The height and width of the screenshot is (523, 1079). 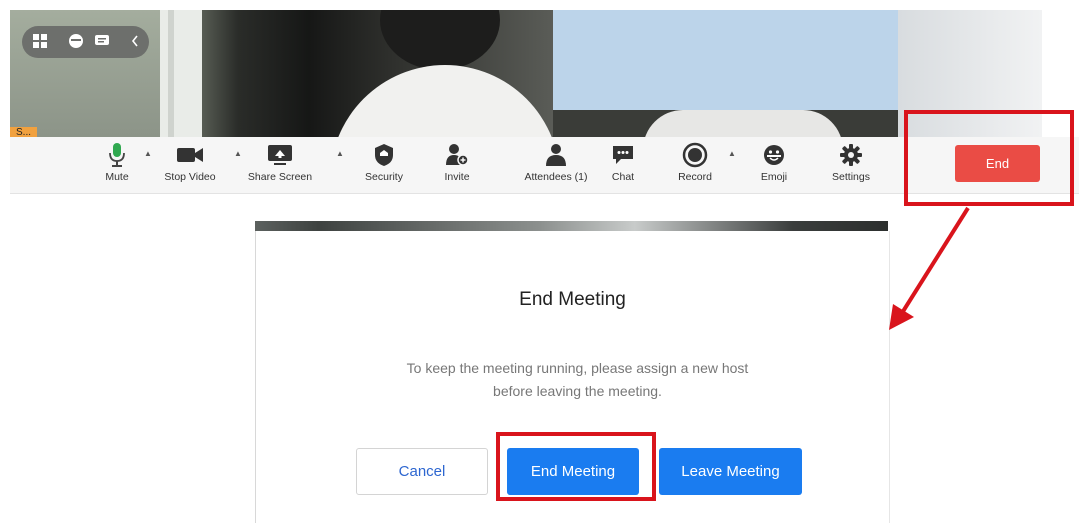 I want to click on dialog-background-strip, so click(x=571, y=226).